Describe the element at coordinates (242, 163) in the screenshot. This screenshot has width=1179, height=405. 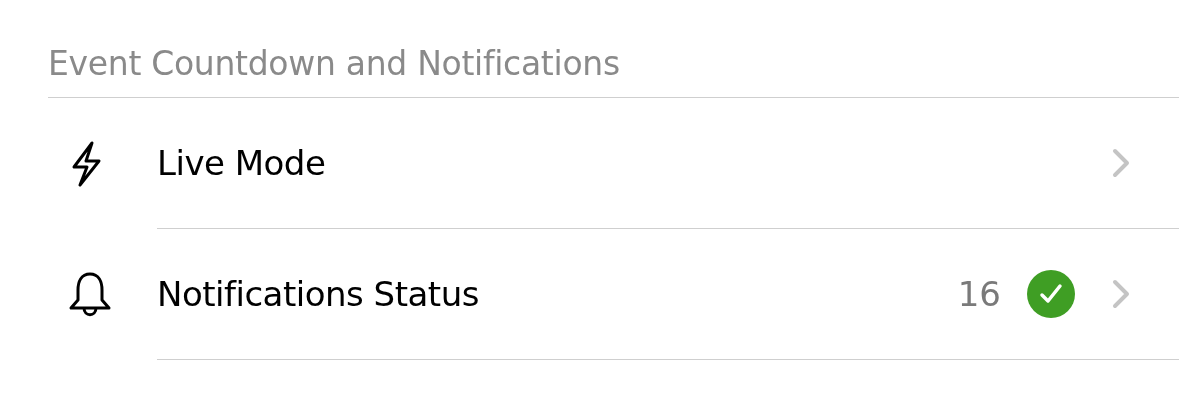
I see `row-label: Live Mode` at that location.